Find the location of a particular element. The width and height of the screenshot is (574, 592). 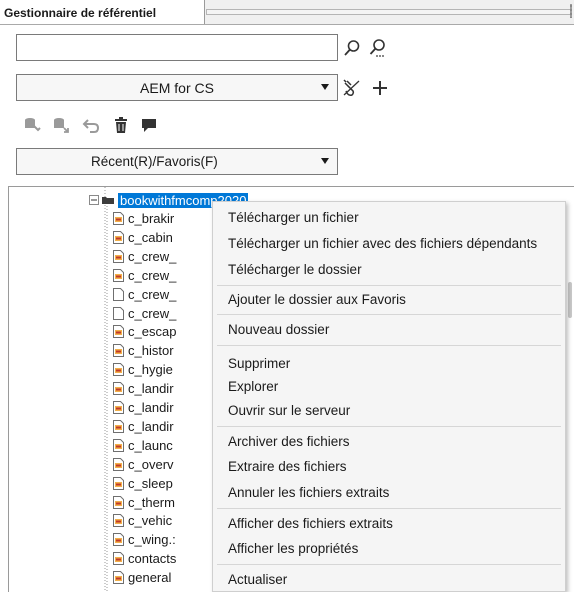

trash-icon is located at coordinates (121, 125).